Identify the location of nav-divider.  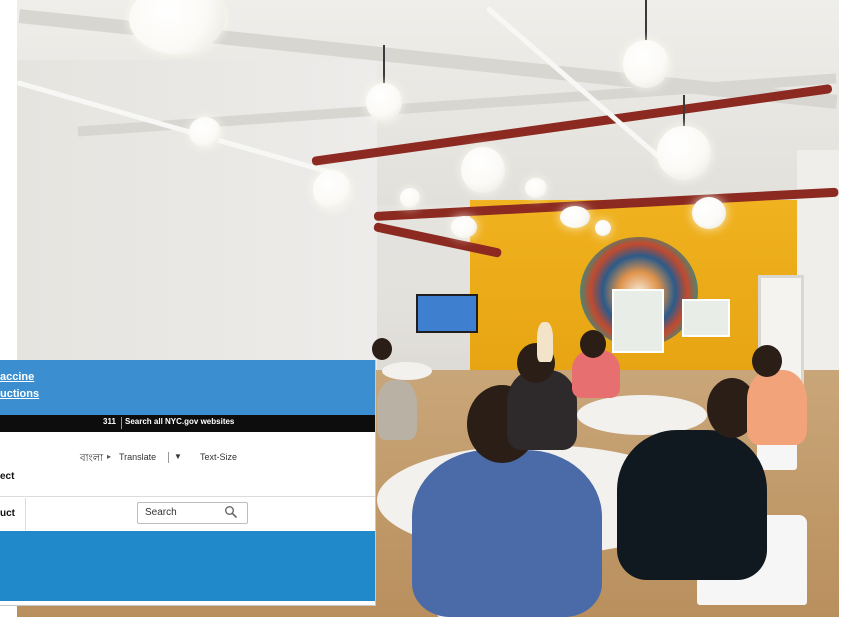
(187, 496).